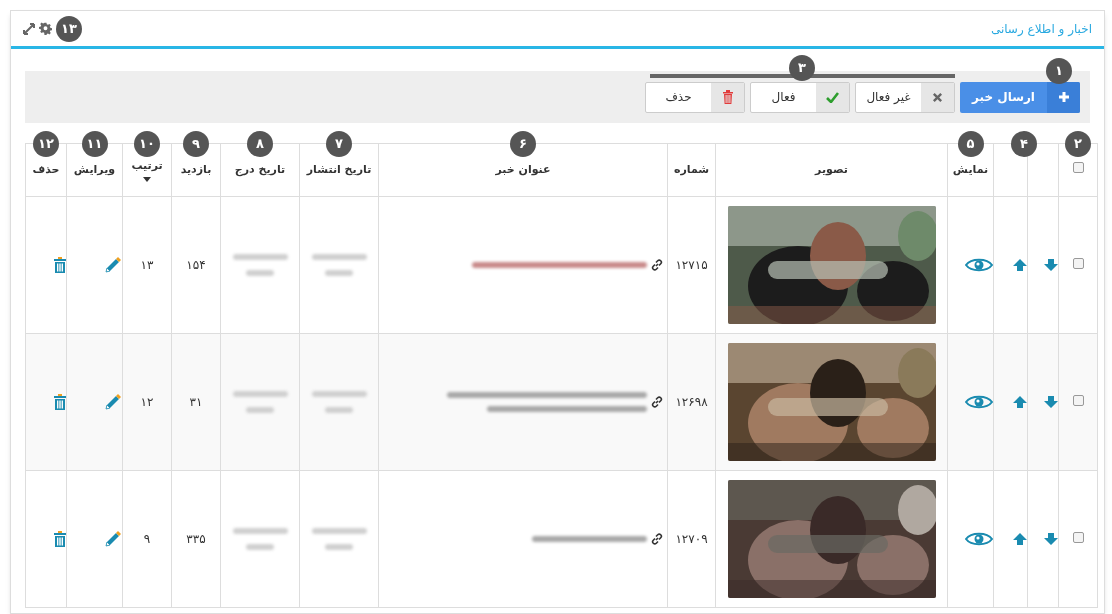 The width and height of the screenshot is (1112, 614). Describe the element at coordinates (691, 402) in the screenshot. I see `table-cell: ۱۲۶۹۸` at that location.